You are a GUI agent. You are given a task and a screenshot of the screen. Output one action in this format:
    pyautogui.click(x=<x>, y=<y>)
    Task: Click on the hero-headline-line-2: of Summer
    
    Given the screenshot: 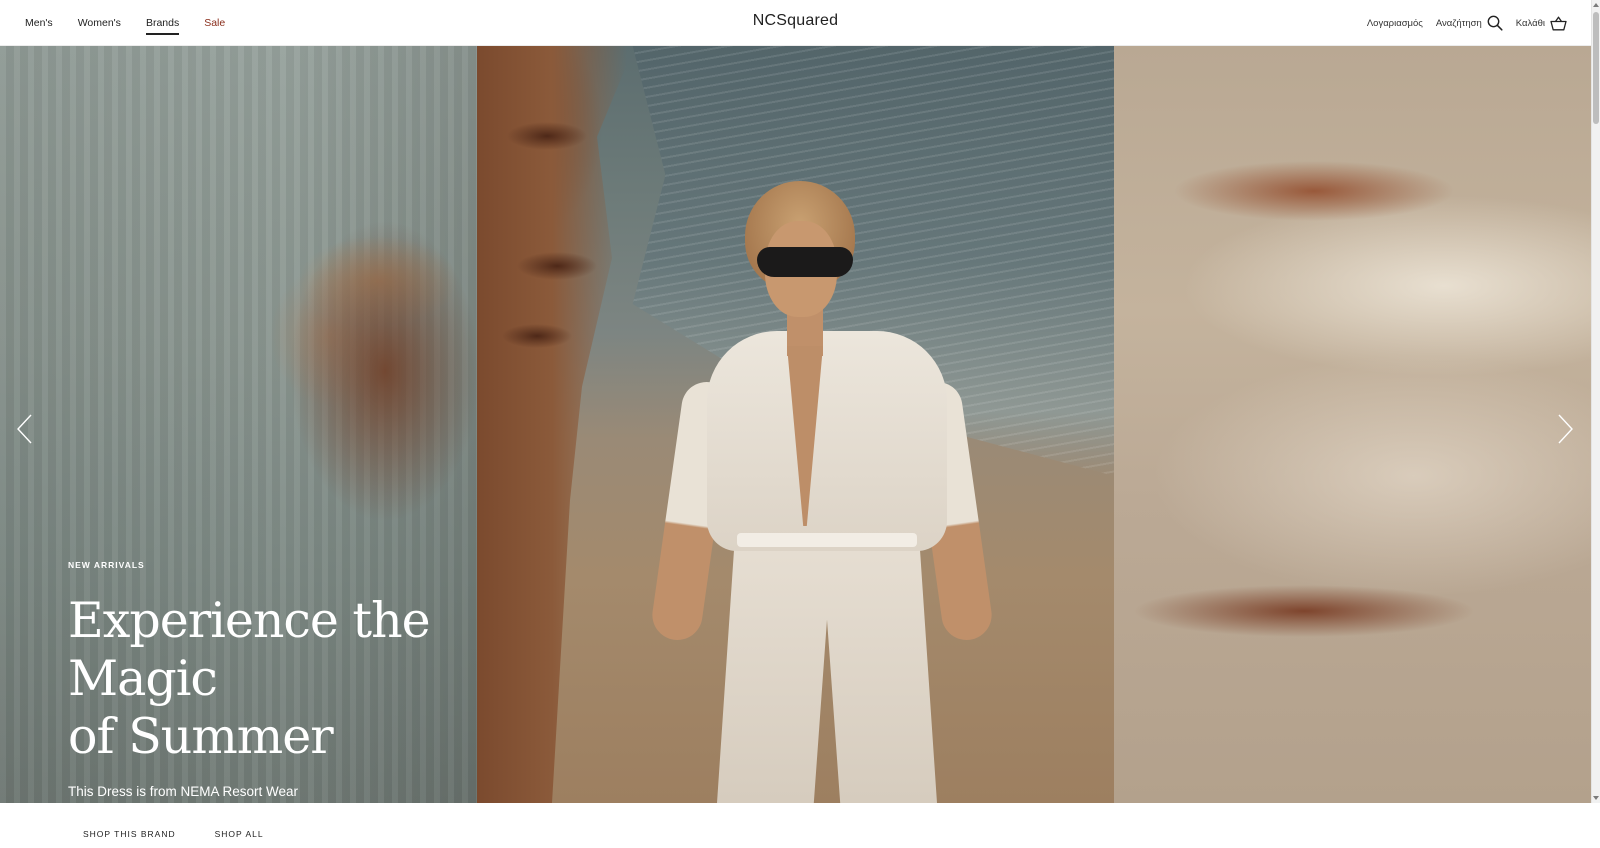 What is the action you would take?
    pyautogui.click(x=201, y=736)
    